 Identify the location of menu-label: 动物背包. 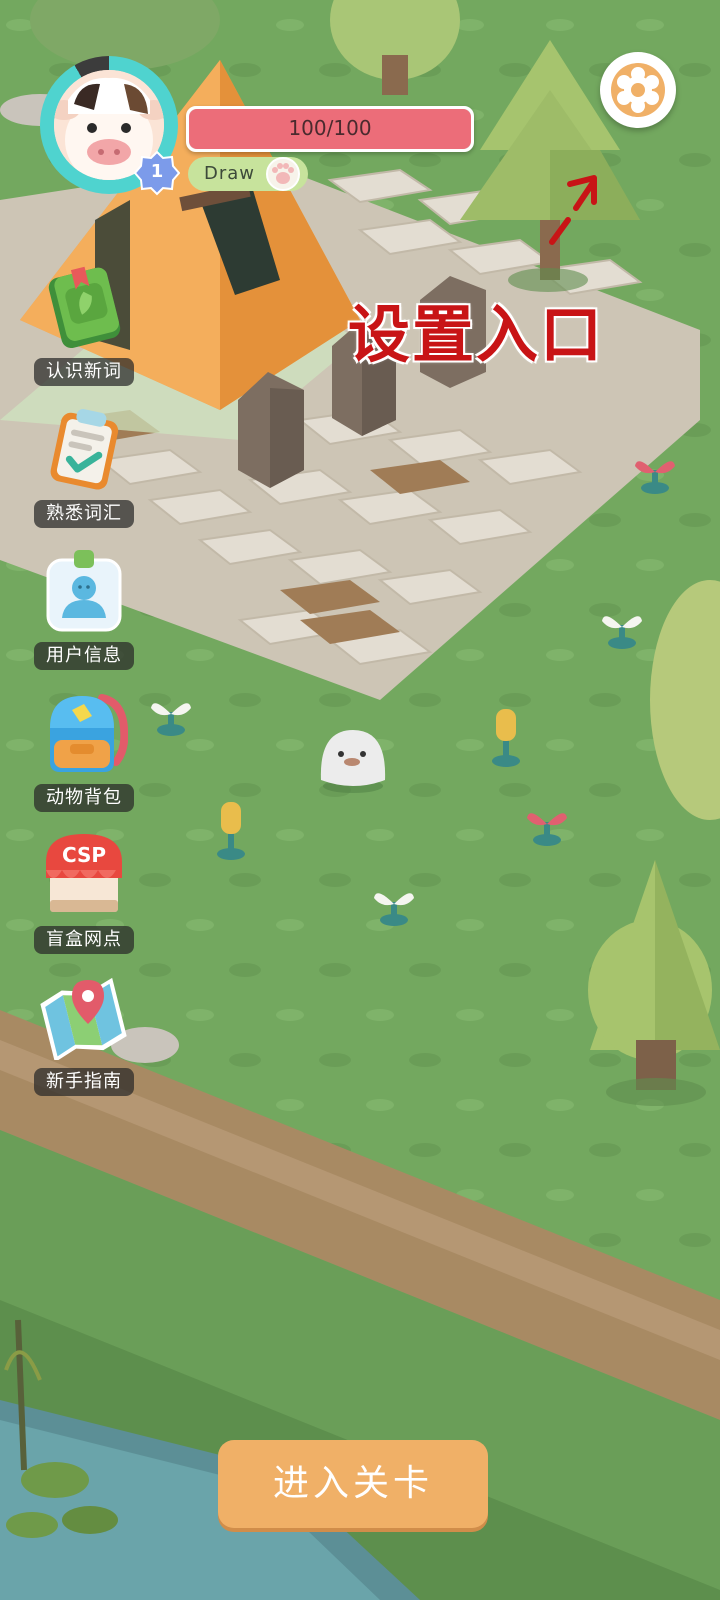
(84, 798).